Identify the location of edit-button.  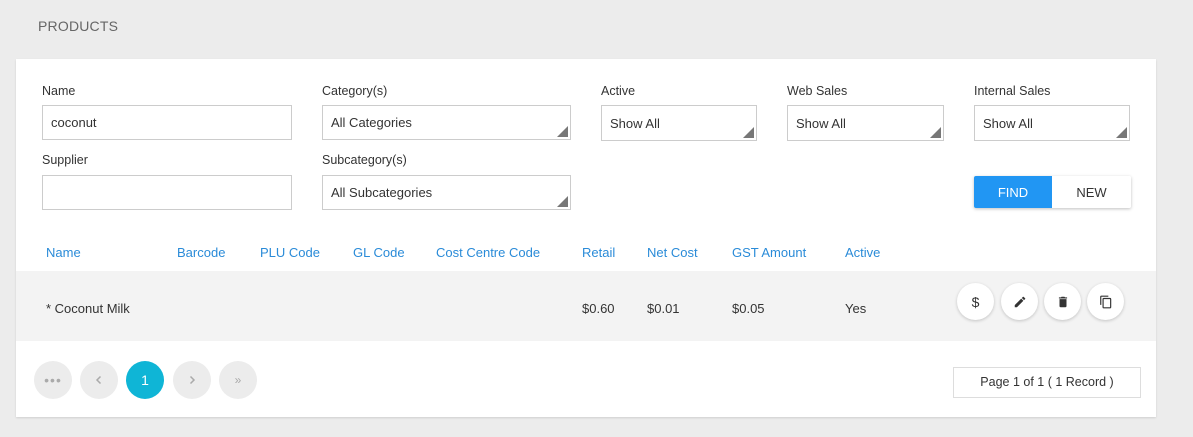
(1019, 301).